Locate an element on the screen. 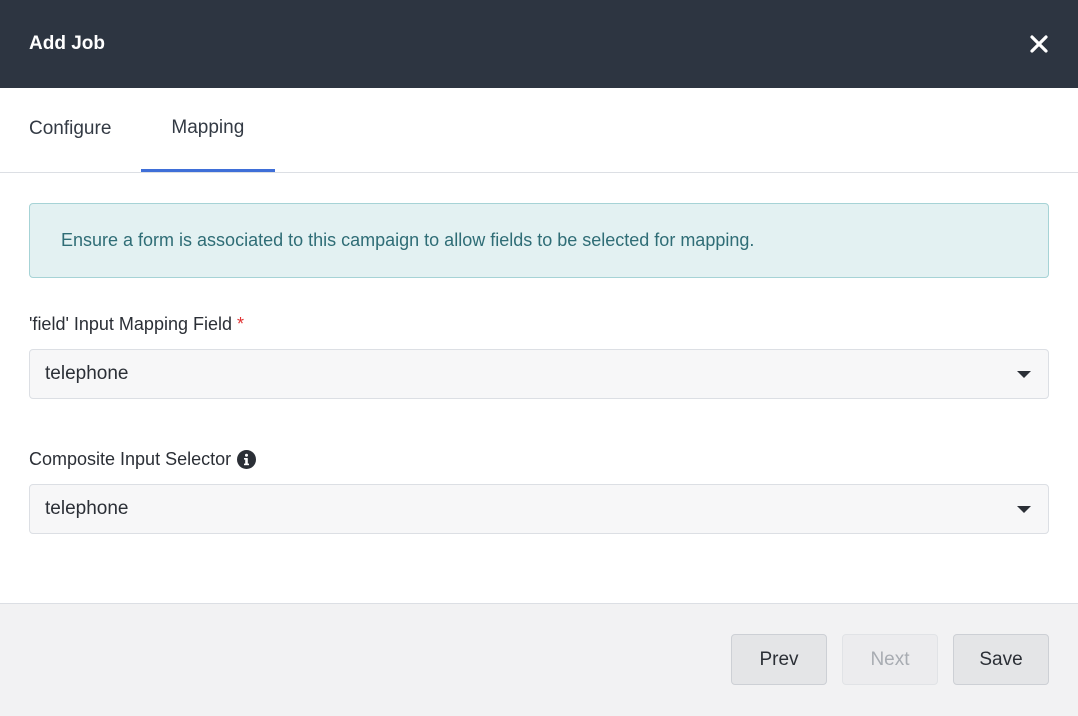 The height and width of the screenshot is (716, 1078). required-marker: * is located at coordinates (241, 323).